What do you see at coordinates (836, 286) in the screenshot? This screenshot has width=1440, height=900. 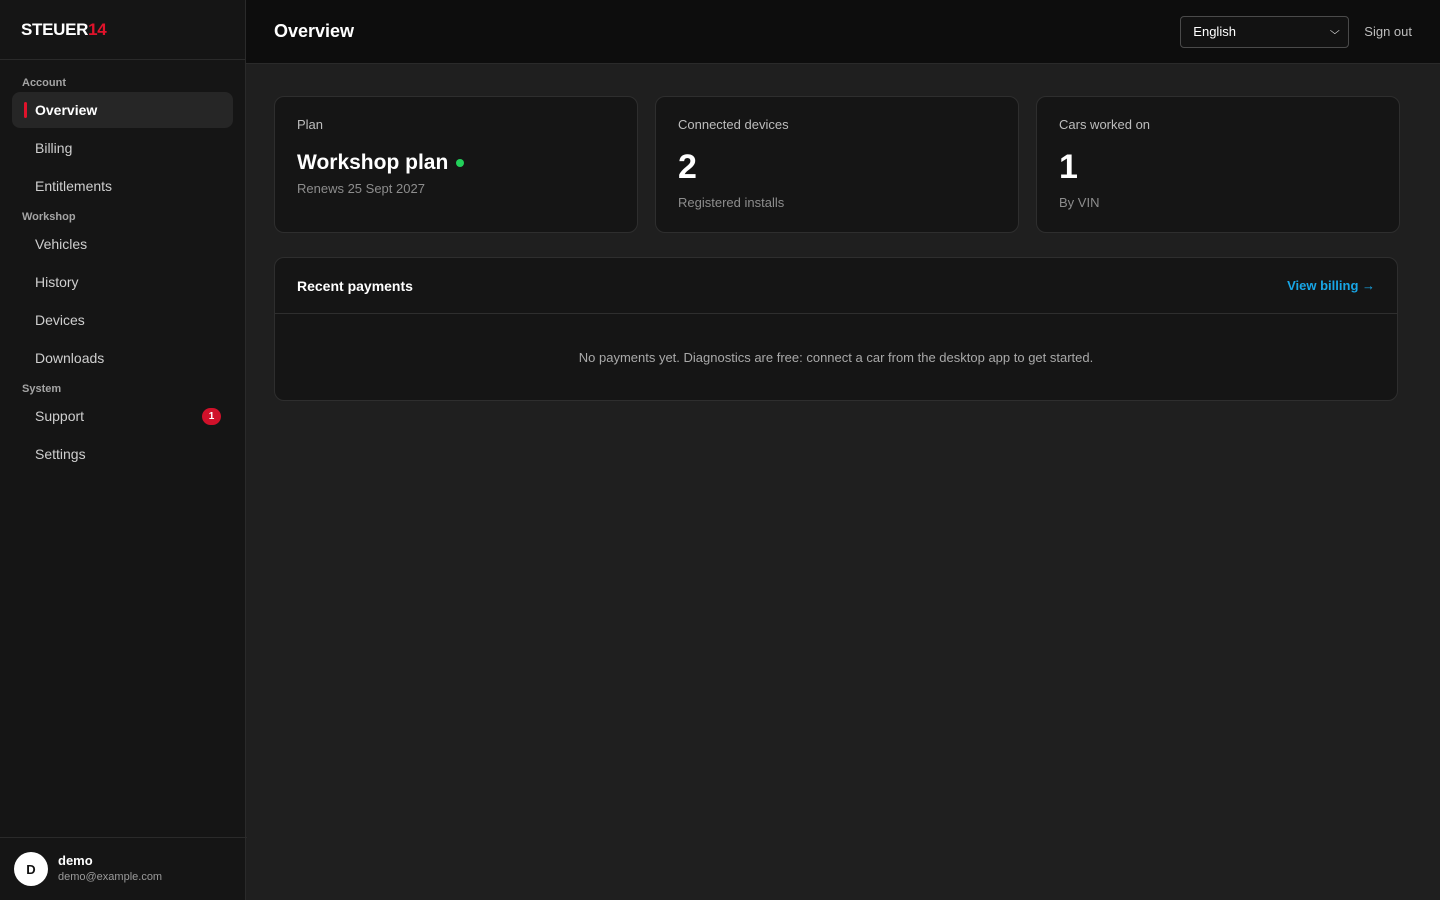 I see `panel-header: Recent payments View billing →` at bounding box center [836, 286].